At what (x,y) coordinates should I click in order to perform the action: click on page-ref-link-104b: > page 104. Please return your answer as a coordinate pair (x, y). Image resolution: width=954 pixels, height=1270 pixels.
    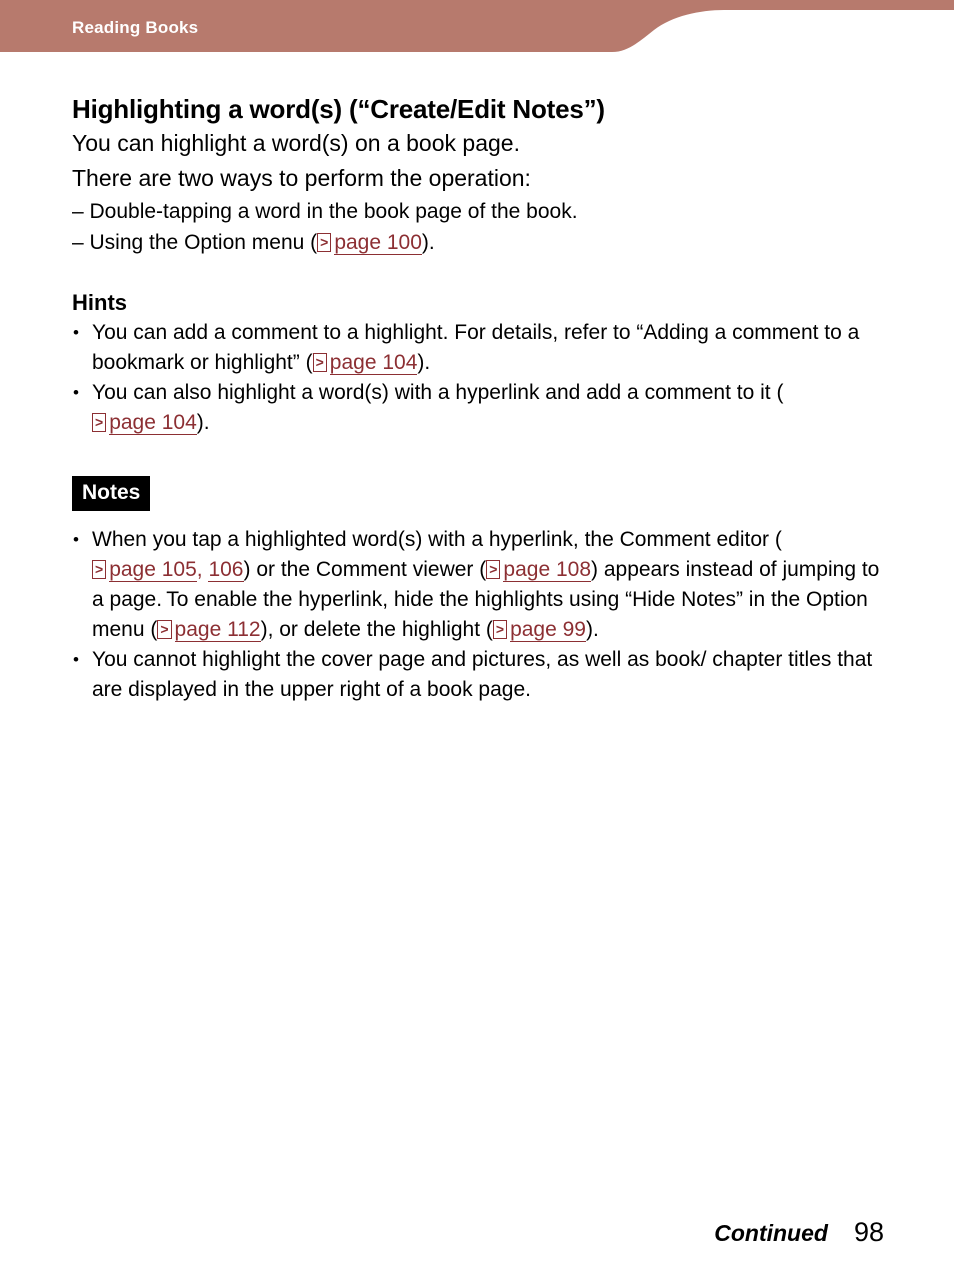
    Looking at the image, I should click on (144, 423).